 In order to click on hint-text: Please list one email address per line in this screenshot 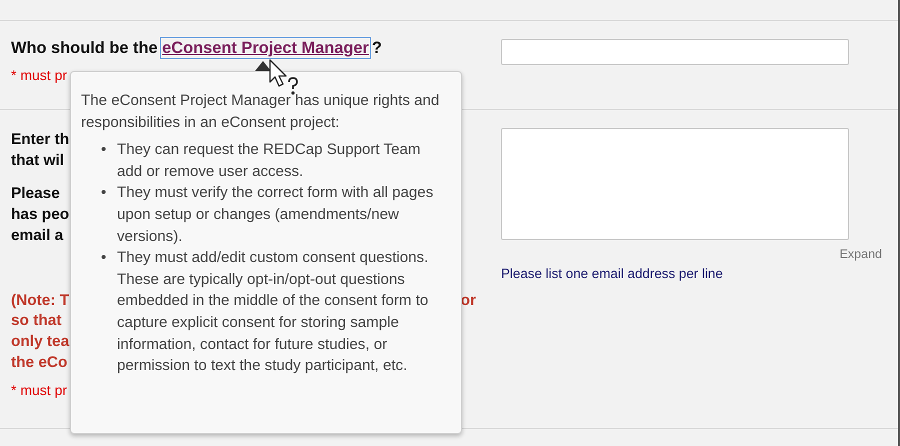, I will do `click(612, 274)`.